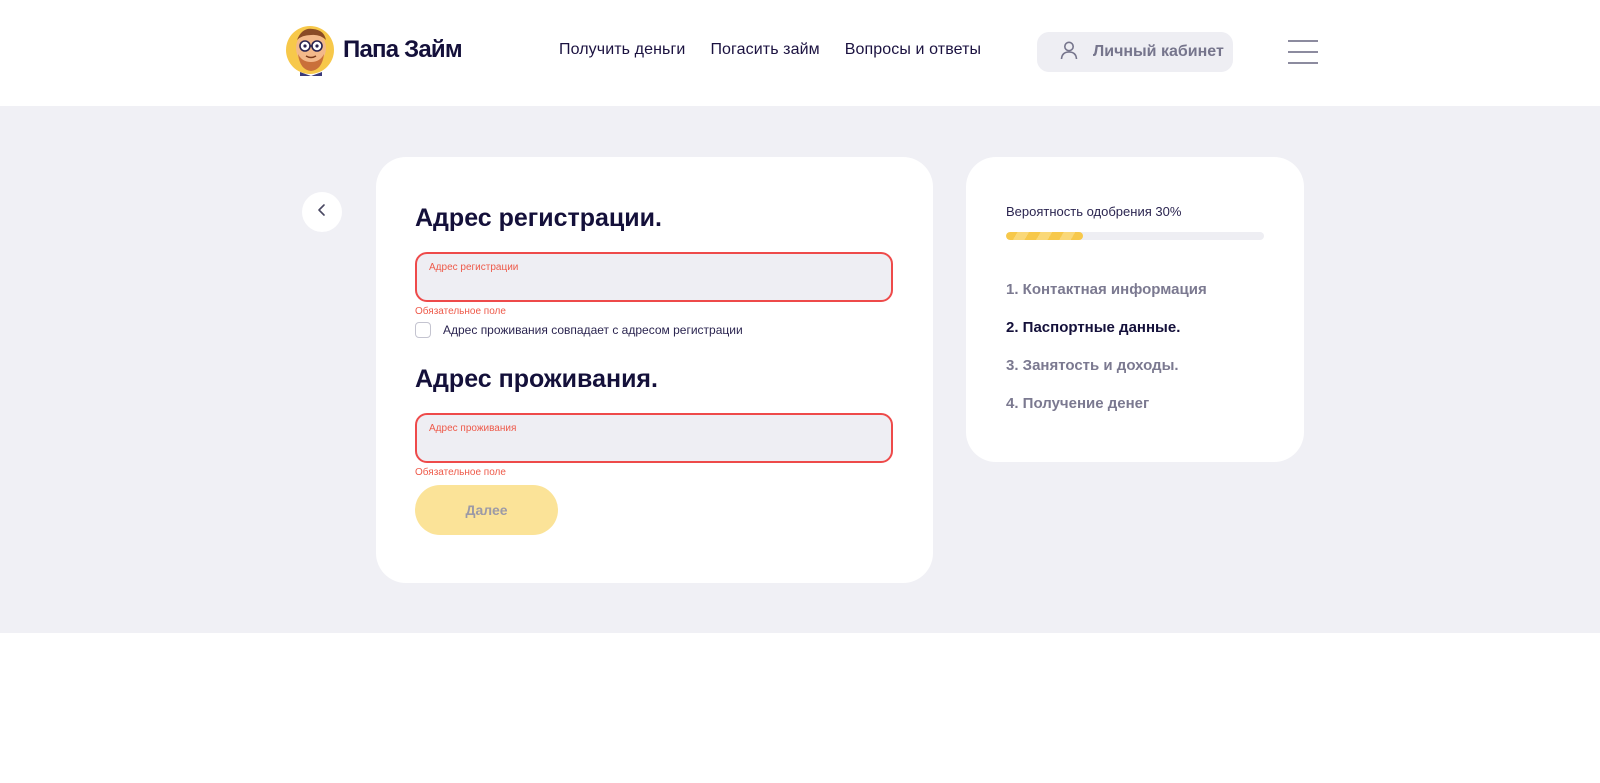 This screenshot has width=1600, height=783. Describe the element at coordinates (473, 428) in the screenshot. I see `residence-address-label: Адрес проживания` at that location.